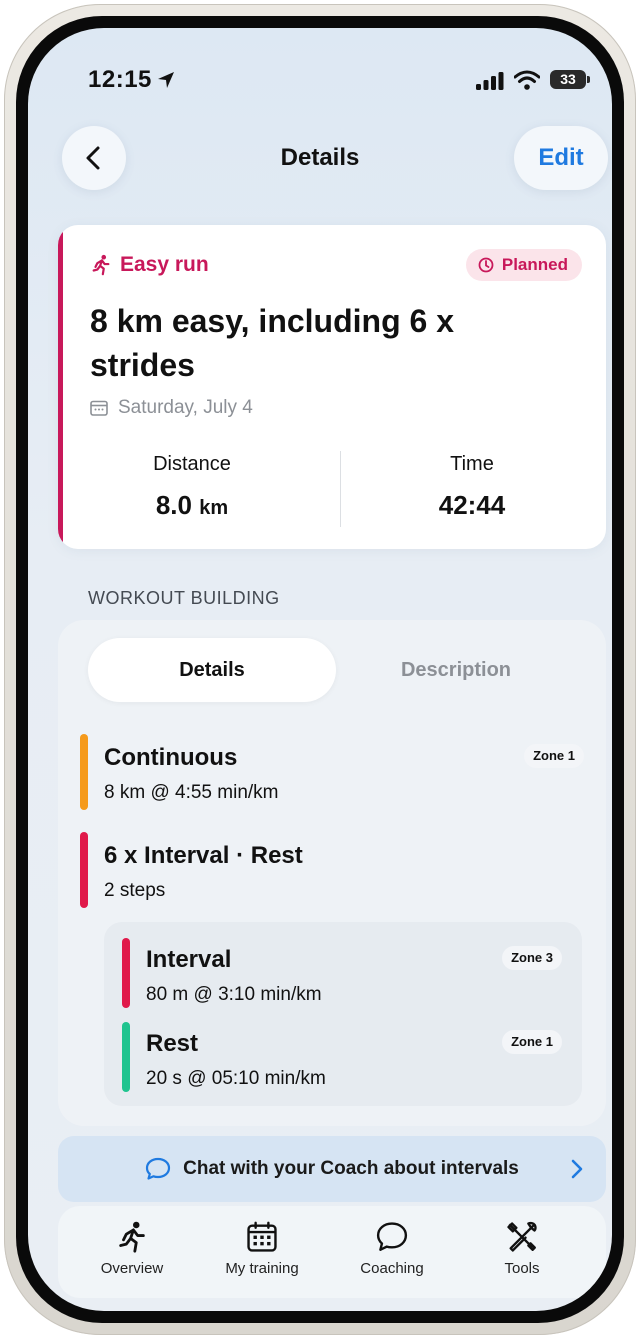 Image resolution: width=640 pixels, height=1339 pixels. What do you see at coordinates (472, 487) in the screenshot?
I see `time-stat: Time 42:44` at bounding box center [472, 487].